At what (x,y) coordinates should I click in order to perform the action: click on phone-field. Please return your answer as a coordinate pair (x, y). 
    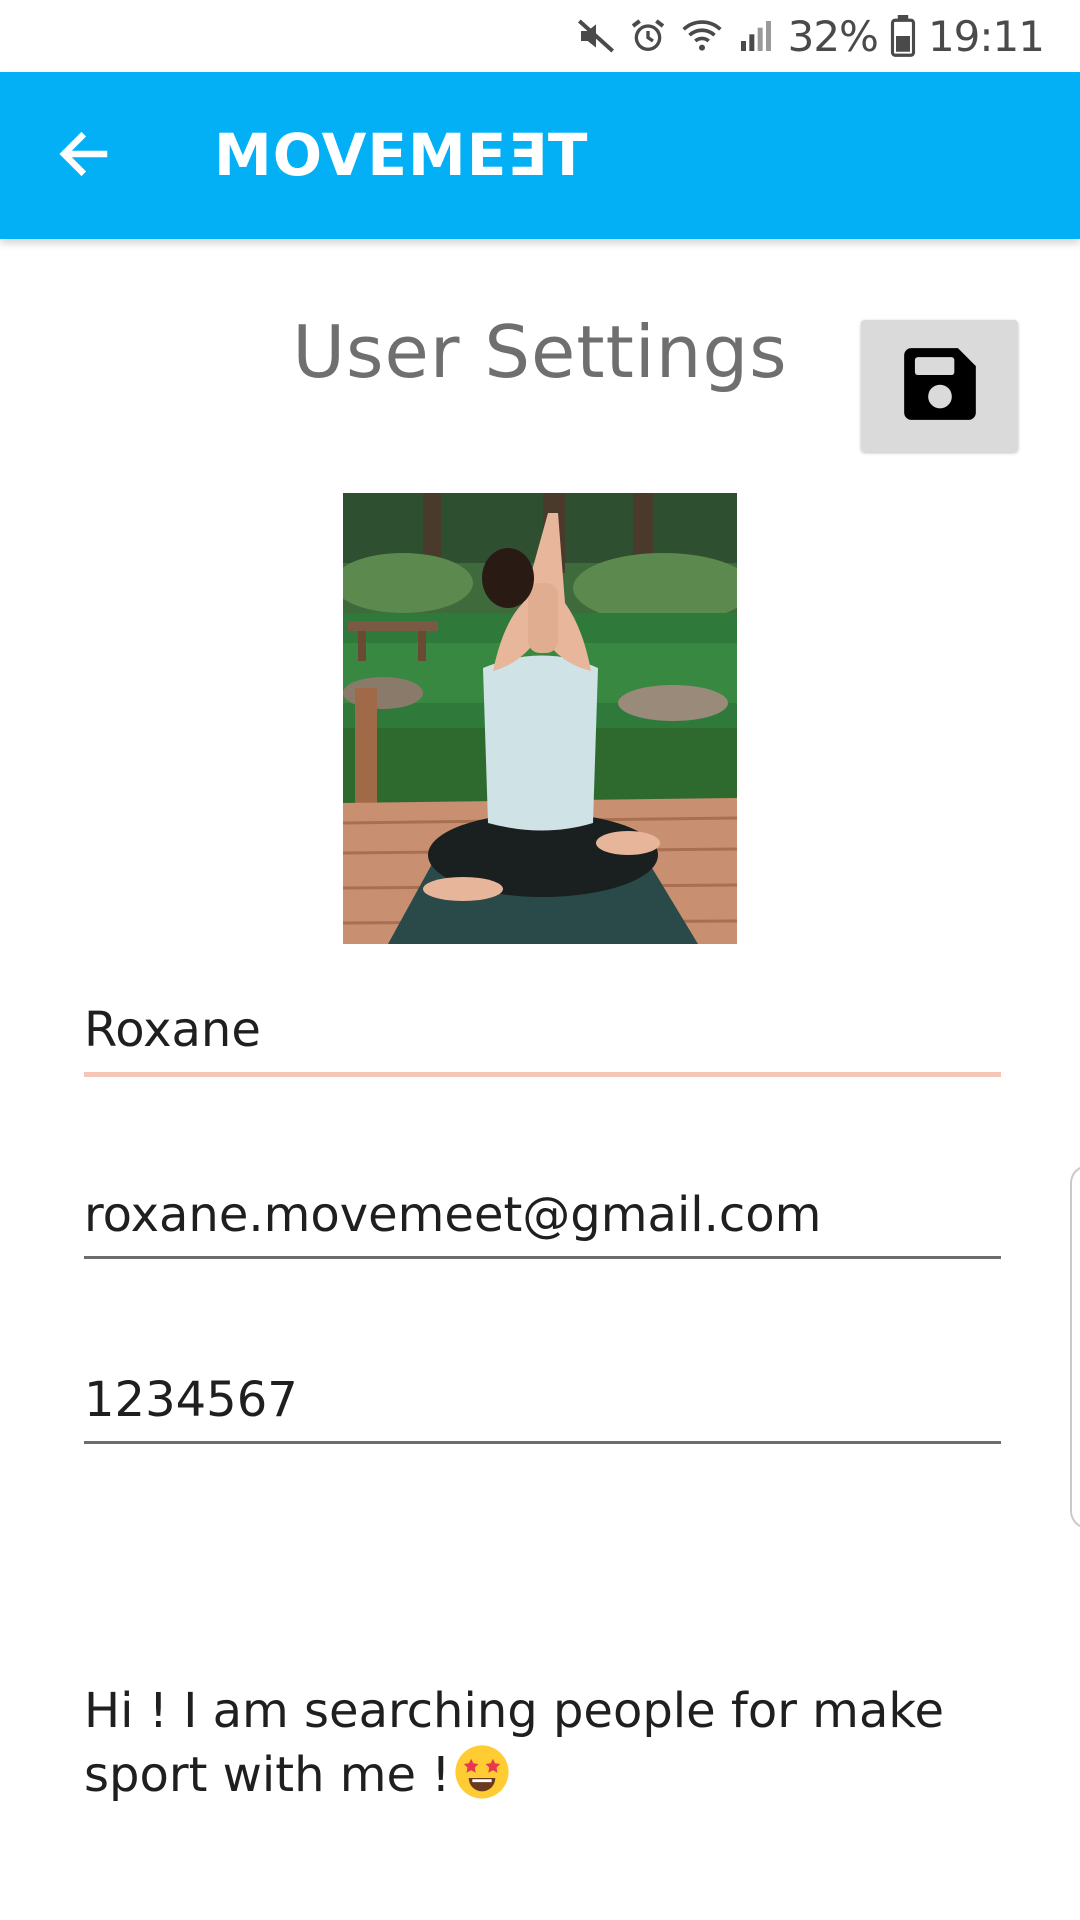
    Looking at the image, I should click on (542, 1400).